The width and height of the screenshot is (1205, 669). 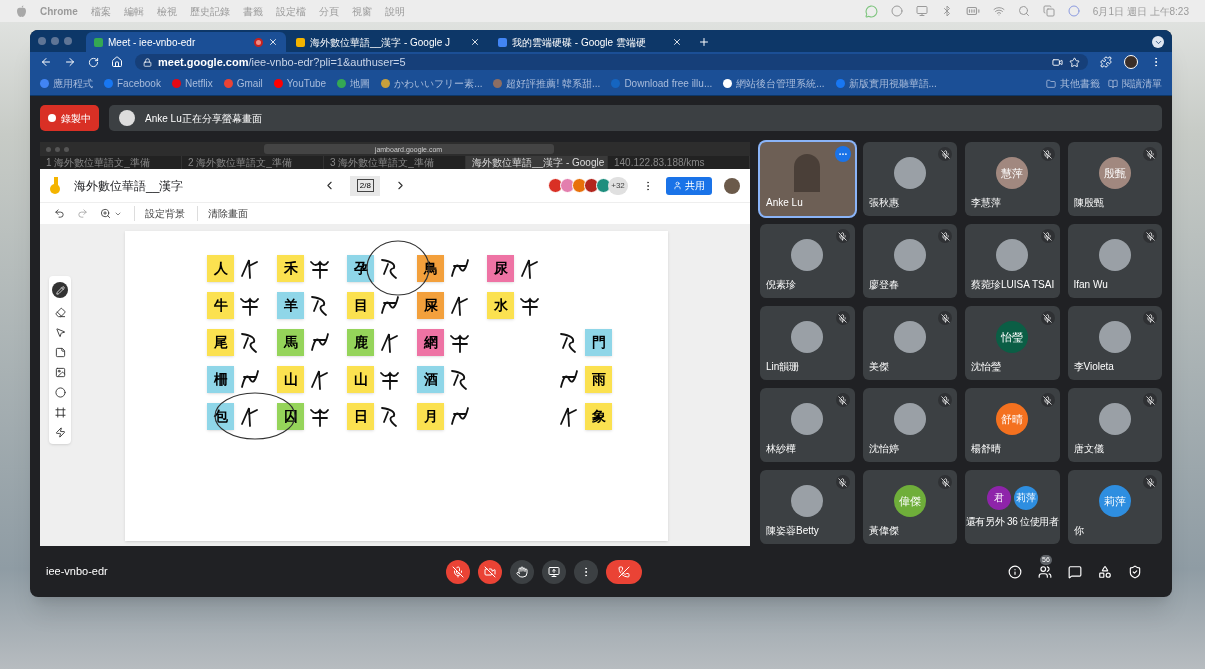 I want to click on people-icon, so click(x=1045, y=571).